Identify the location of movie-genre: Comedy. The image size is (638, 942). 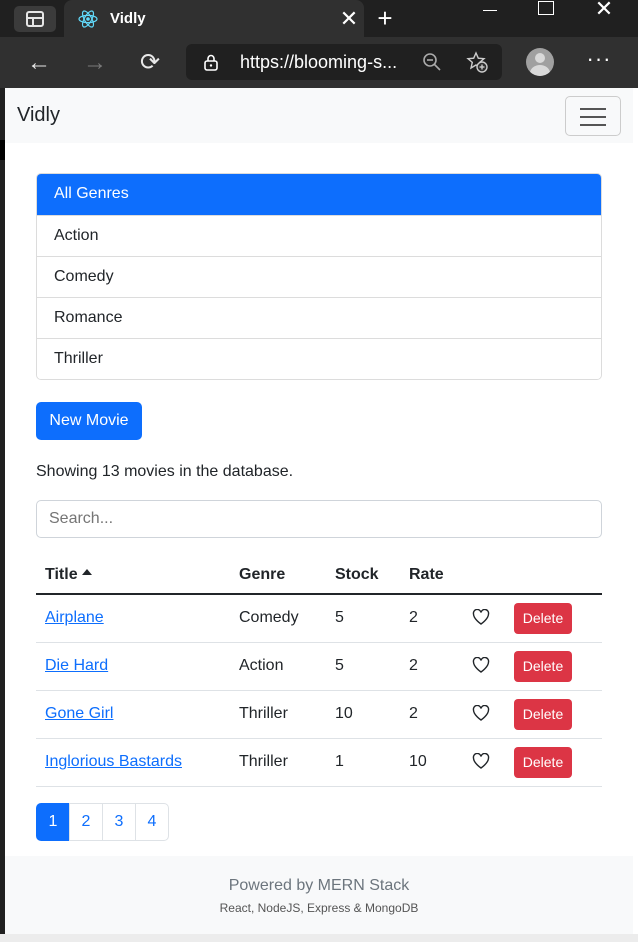
(269, 617).